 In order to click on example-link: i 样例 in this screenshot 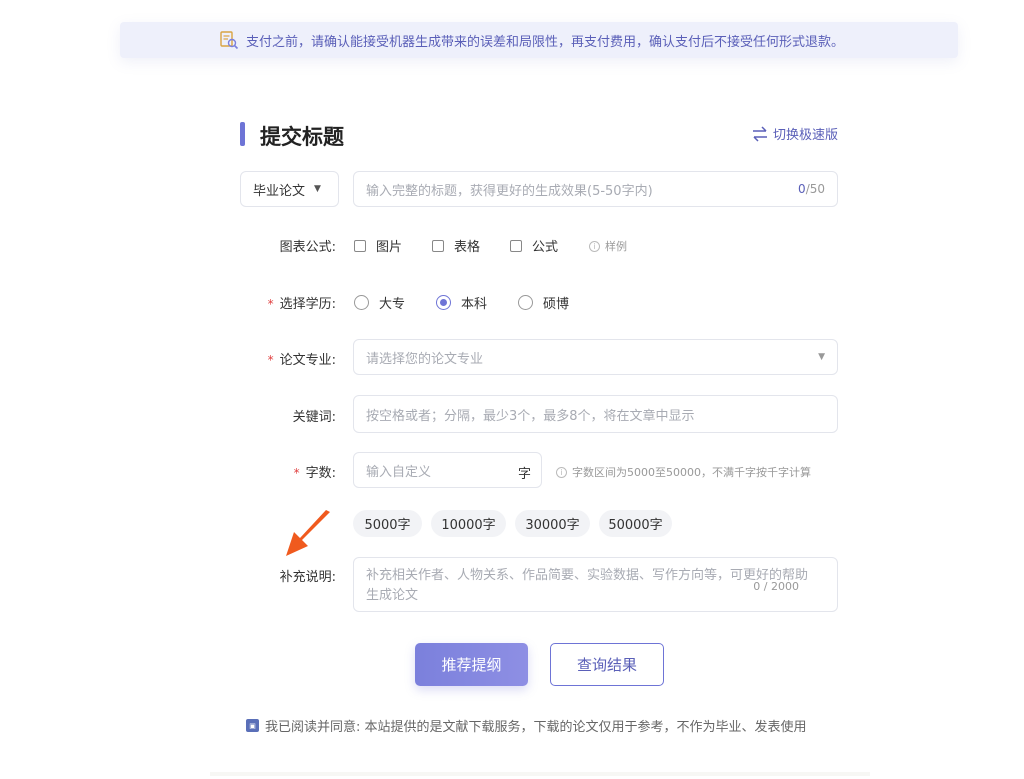, I will do `click(608, 246)`.